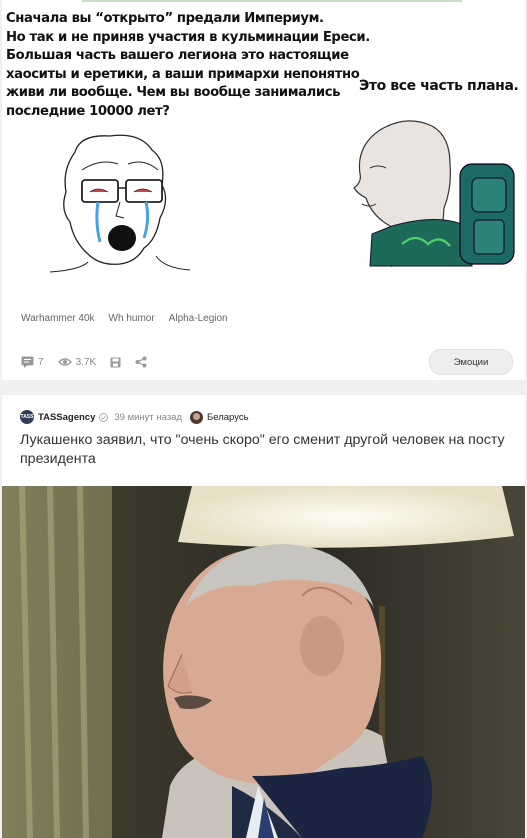 The width and height of the screenshot is (527, 838). Describe the element at coordinates (86, 362) in the screenshot. I see `views-count: 3.7K` at that location.